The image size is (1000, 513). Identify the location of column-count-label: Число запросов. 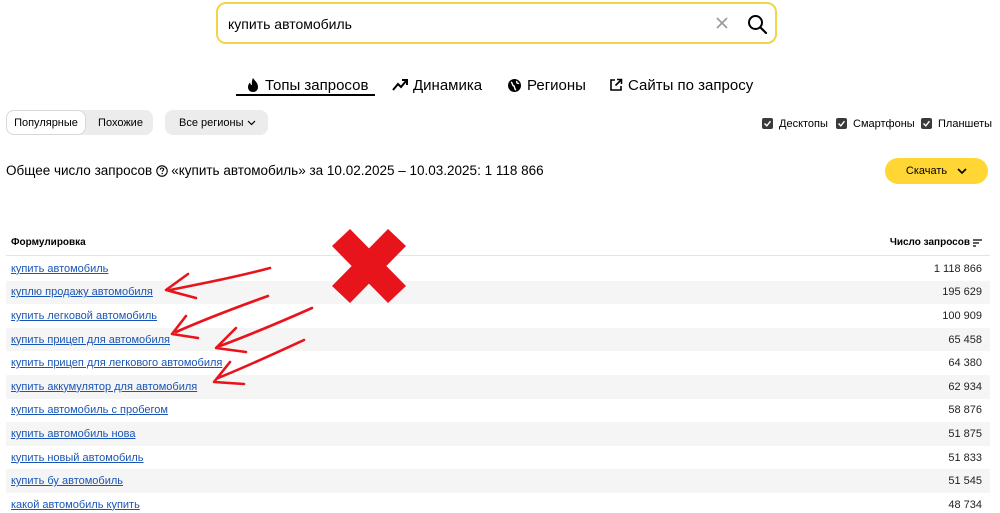
(929, 242).